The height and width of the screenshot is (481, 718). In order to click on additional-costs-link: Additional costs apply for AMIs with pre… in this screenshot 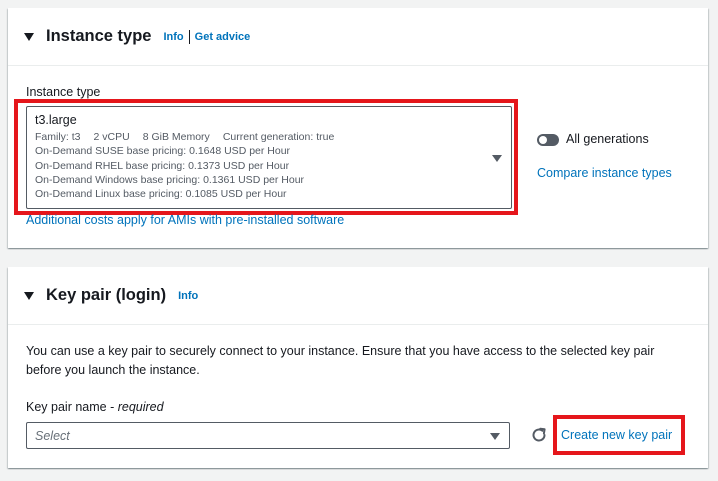, I will do `click(185, 220)`.